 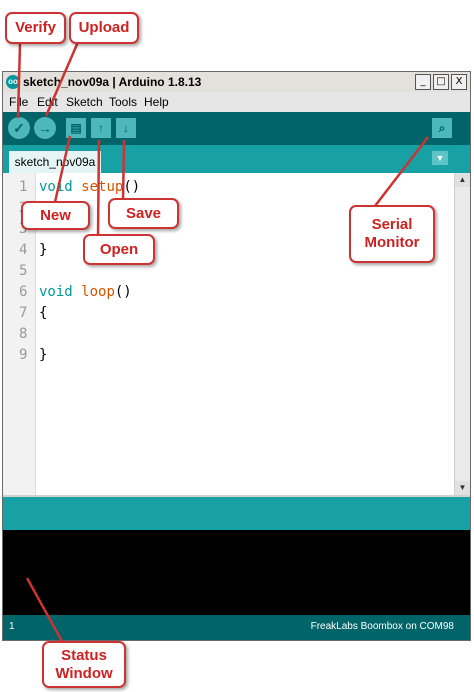 I want to click on close-button: X, so click(x=459, y=82).